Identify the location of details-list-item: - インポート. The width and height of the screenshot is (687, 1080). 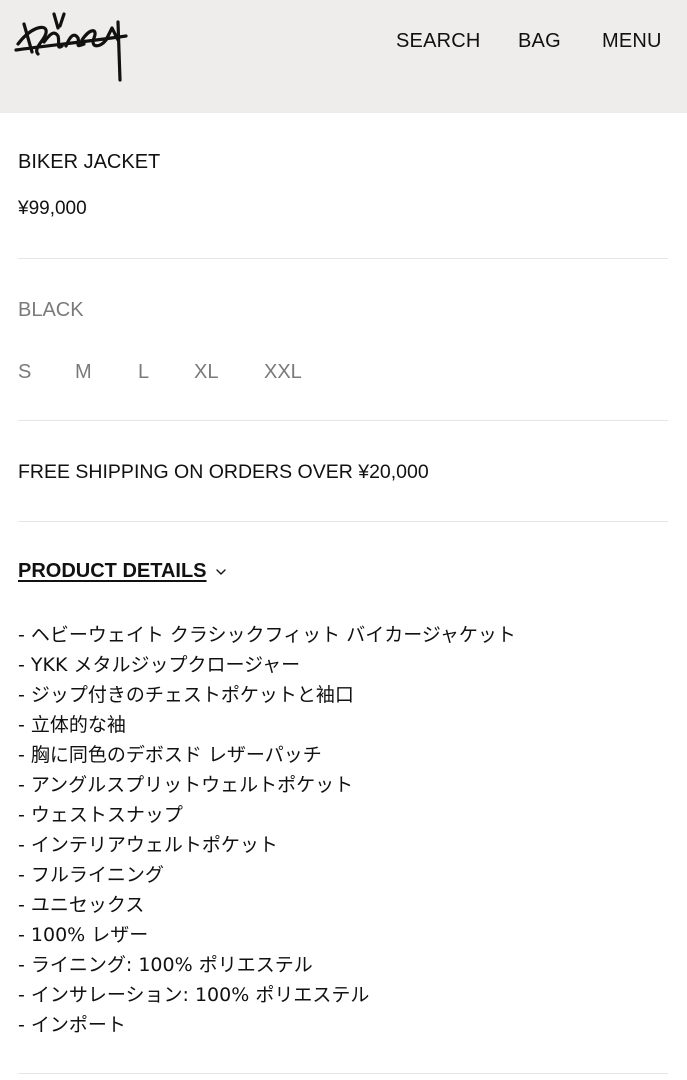
(72, 1025).